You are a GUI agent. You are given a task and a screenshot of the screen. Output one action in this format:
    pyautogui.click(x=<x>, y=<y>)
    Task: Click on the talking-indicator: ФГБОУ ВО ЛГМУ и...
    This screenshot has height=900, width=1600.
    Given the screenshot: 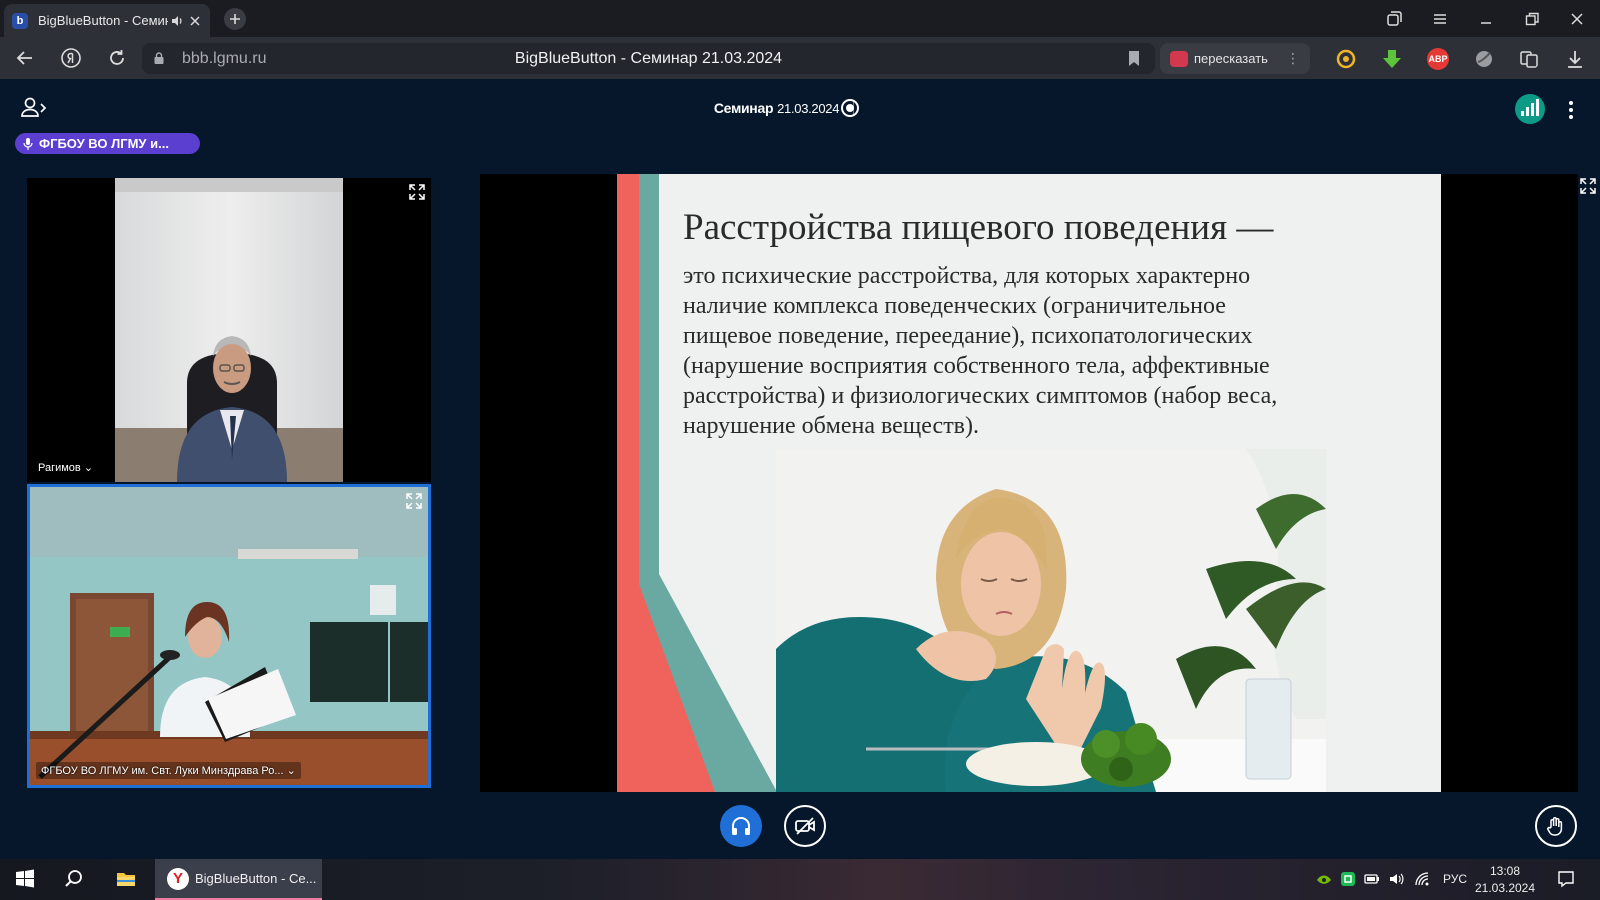 What is the action you would take?
    pyautogui.click(x=107, y=143)
    